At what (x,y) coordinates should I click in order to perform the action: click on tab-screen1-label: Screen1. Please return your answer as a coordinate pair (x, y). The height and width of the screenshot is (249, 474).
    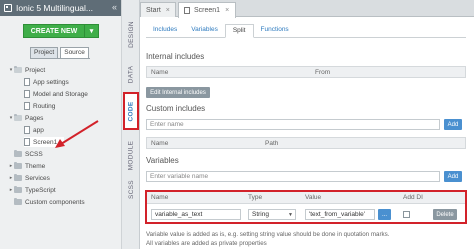
    Looking at the image, I should click on (207, 10).